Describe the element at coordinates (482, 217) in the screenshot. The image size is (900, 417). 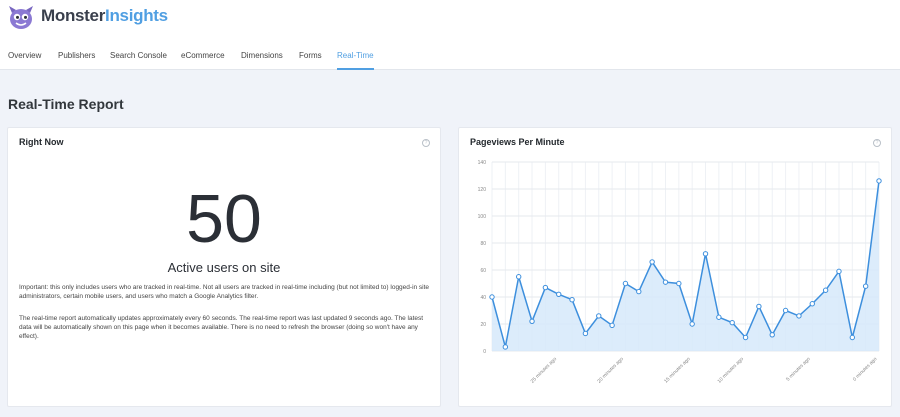
I see `y-tick-label: 100` at that location.